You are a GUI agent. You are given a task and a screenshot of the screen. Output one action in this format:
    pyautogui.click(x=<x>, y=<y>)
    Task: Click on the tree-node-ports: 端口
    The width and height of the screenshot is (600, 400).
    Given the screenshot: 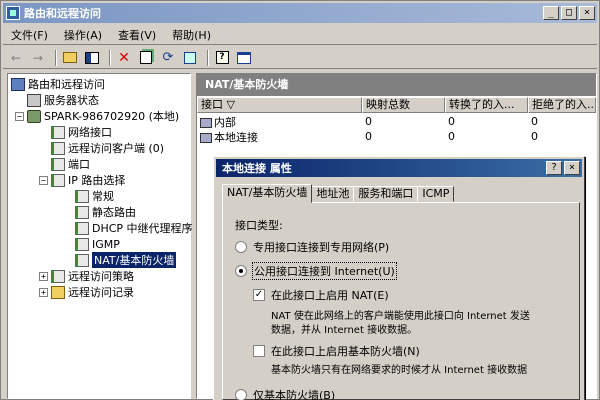 What is the action you would take?
    pyautogui.click(x=70, y=164)
    